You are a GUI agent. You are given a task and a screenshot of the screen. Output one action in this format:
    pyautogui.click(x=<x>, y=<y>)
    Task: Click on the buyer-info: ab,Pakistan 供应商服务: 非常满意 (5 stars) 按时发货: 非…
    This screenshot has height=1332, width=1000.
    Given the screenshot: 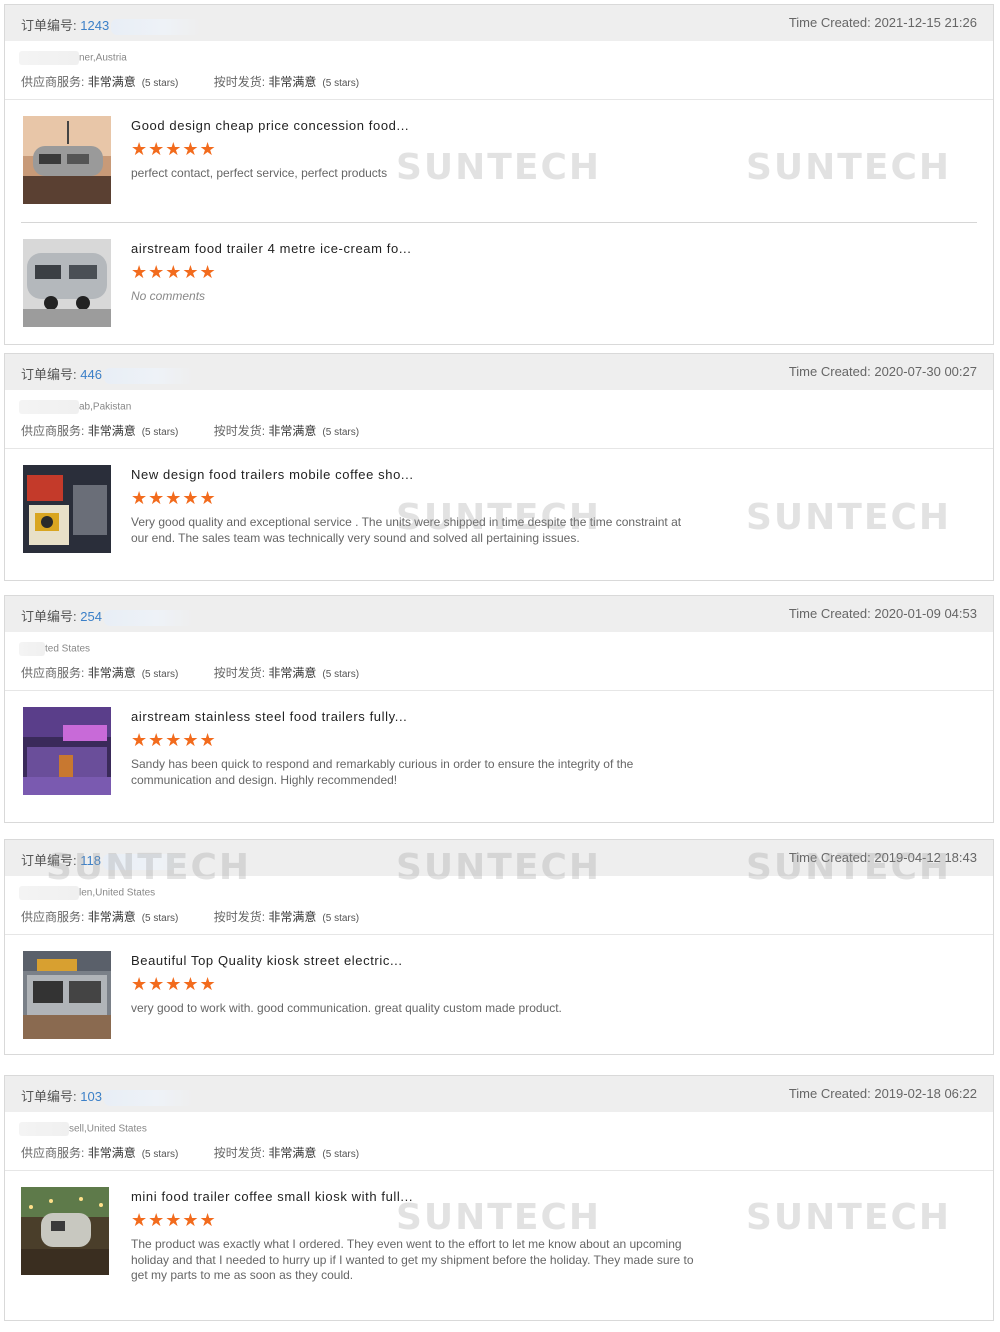 What is the action you would take?
    pyautogui.click(x=499, y=419)
    